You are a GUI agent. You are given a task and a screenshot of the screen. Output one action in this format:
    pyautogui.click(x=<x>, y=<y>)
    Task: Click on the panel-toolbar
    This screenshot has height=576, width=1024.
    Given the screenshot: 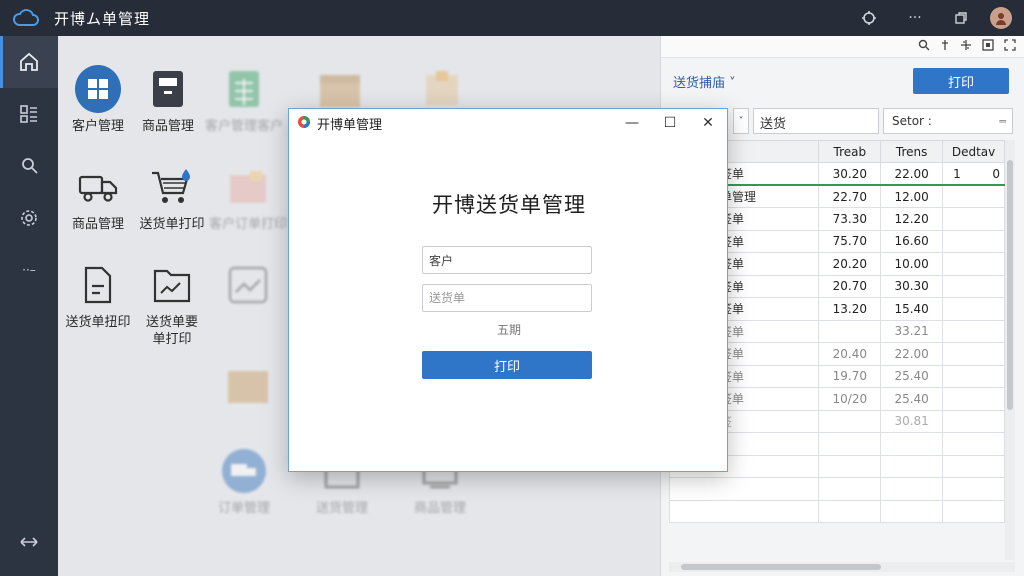 What is the action you would take?
    pyautogui.click(x=842, y=47)
    